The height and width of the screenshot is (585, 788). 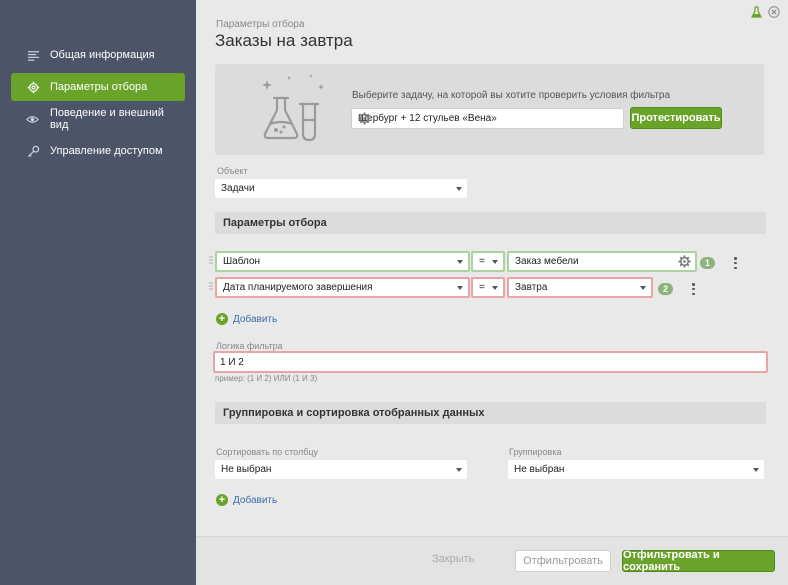 I want to click on sidebar-item-label: Поведение и внешний вид, so click(x=106, y=119).